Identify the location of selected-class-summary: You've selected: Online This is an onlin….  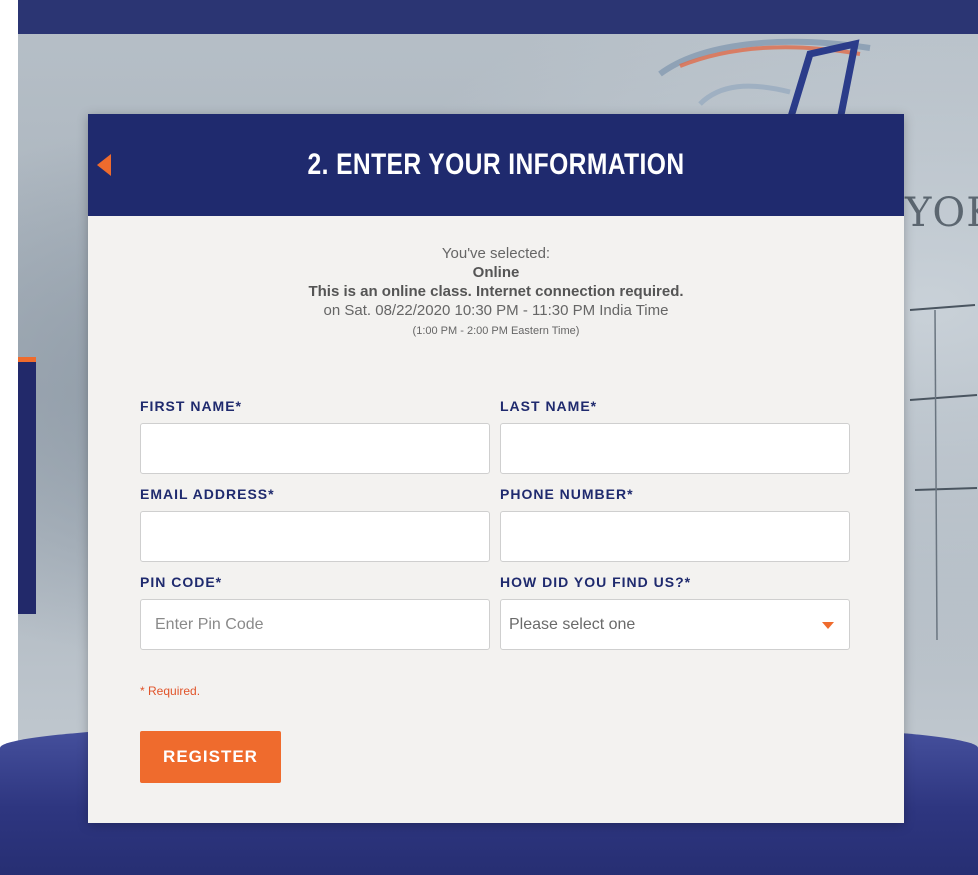
(496, 292).